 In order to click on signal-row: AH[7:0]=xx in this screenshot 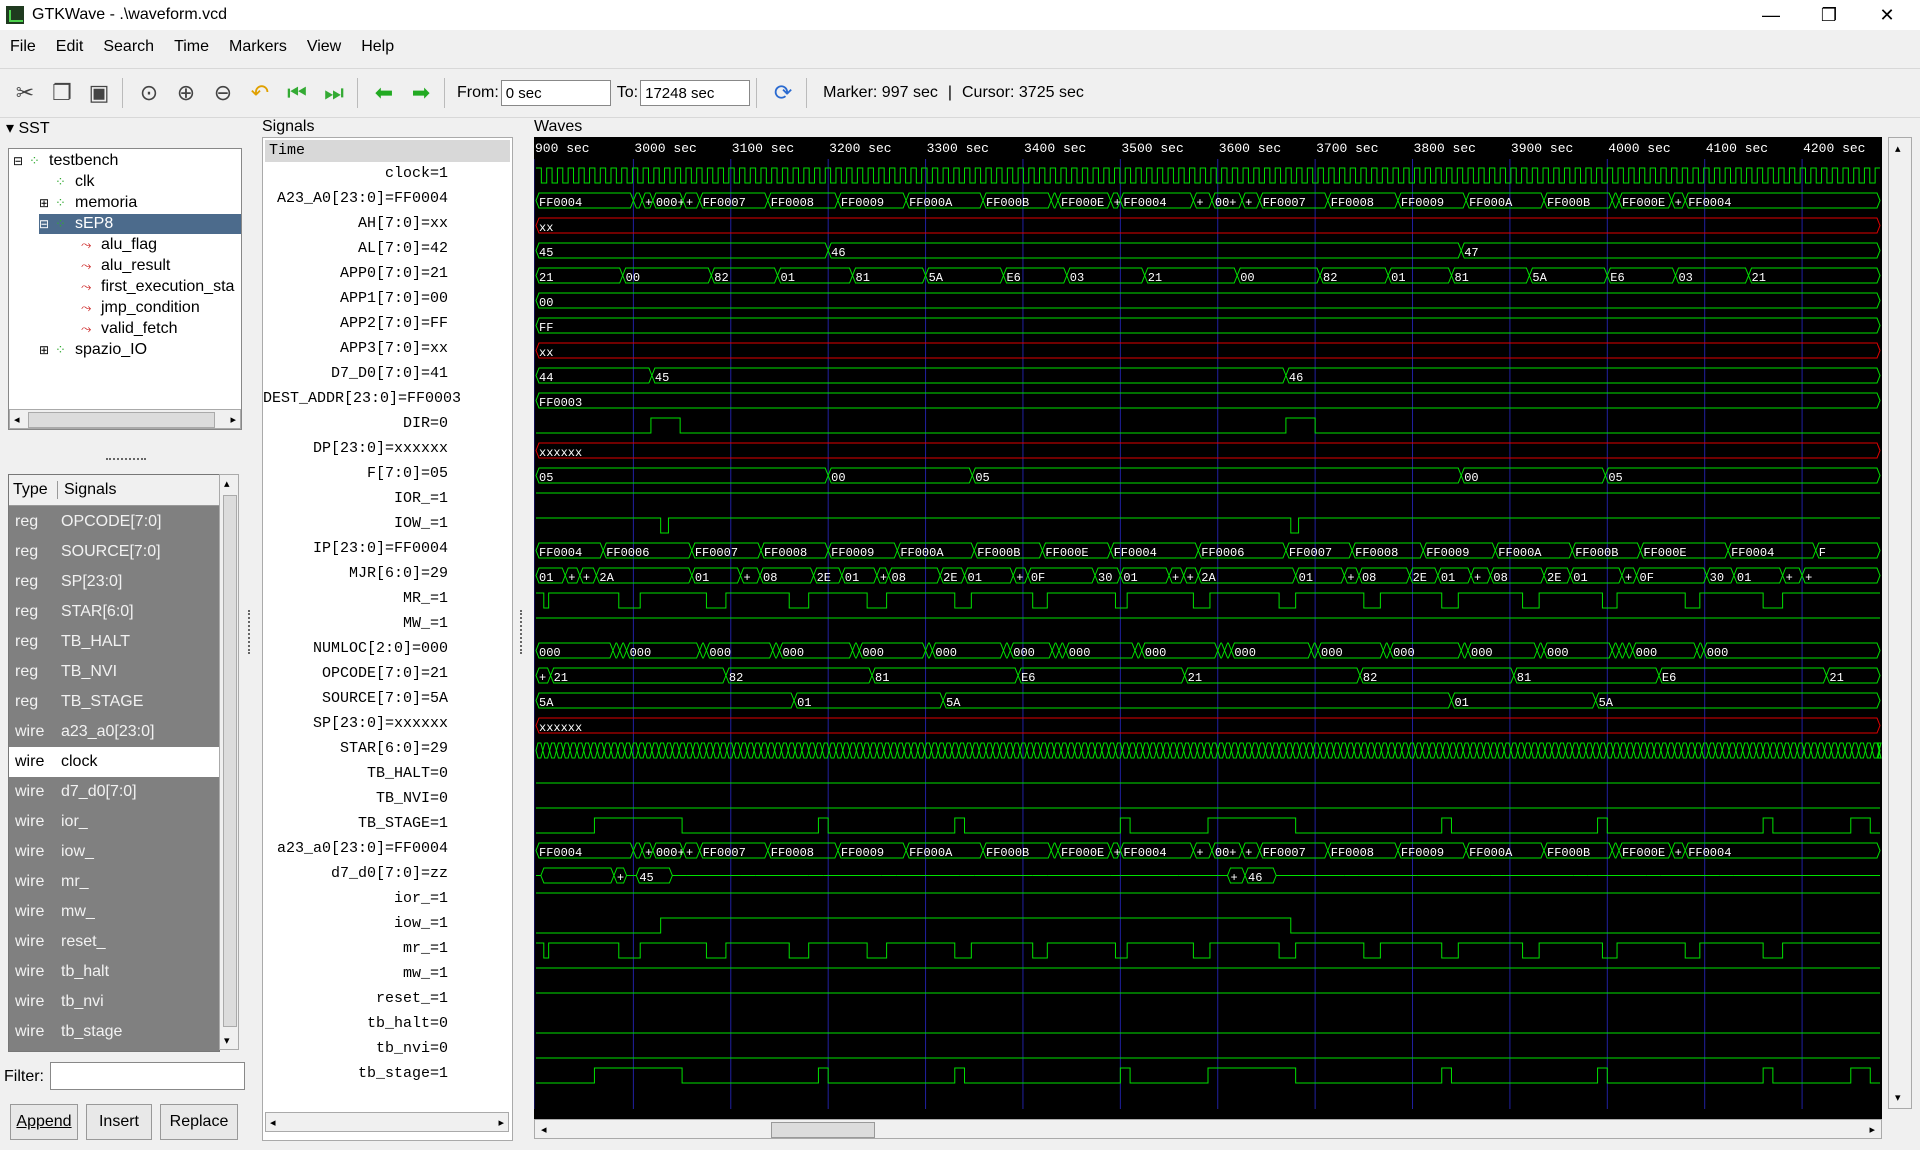, I will do `click(385, 225)`.